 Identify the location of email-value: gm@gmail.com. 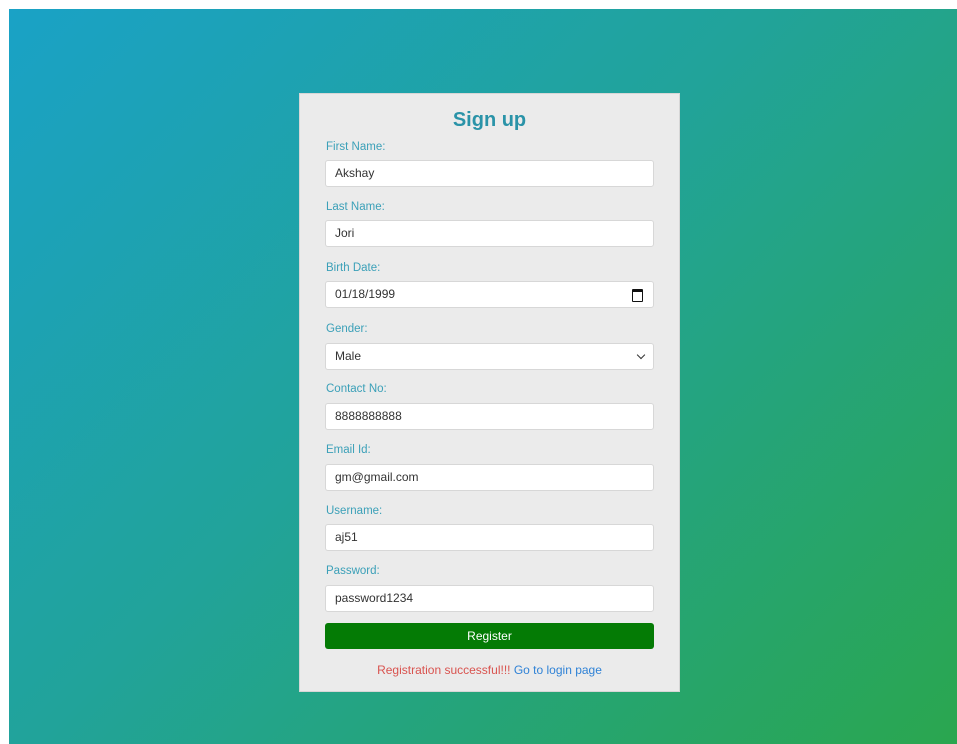
(377, 477).